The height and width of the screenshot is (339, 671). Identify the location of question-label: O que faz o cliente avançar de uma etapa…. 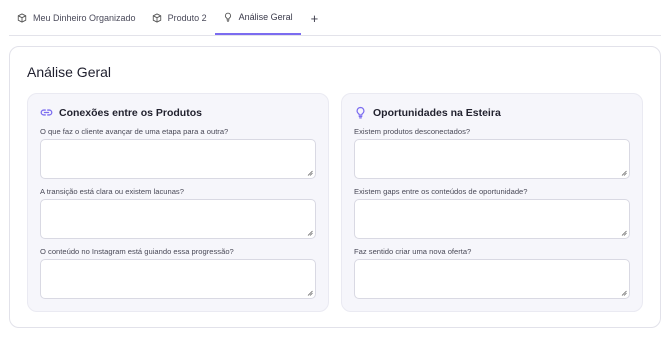
(134, 131).